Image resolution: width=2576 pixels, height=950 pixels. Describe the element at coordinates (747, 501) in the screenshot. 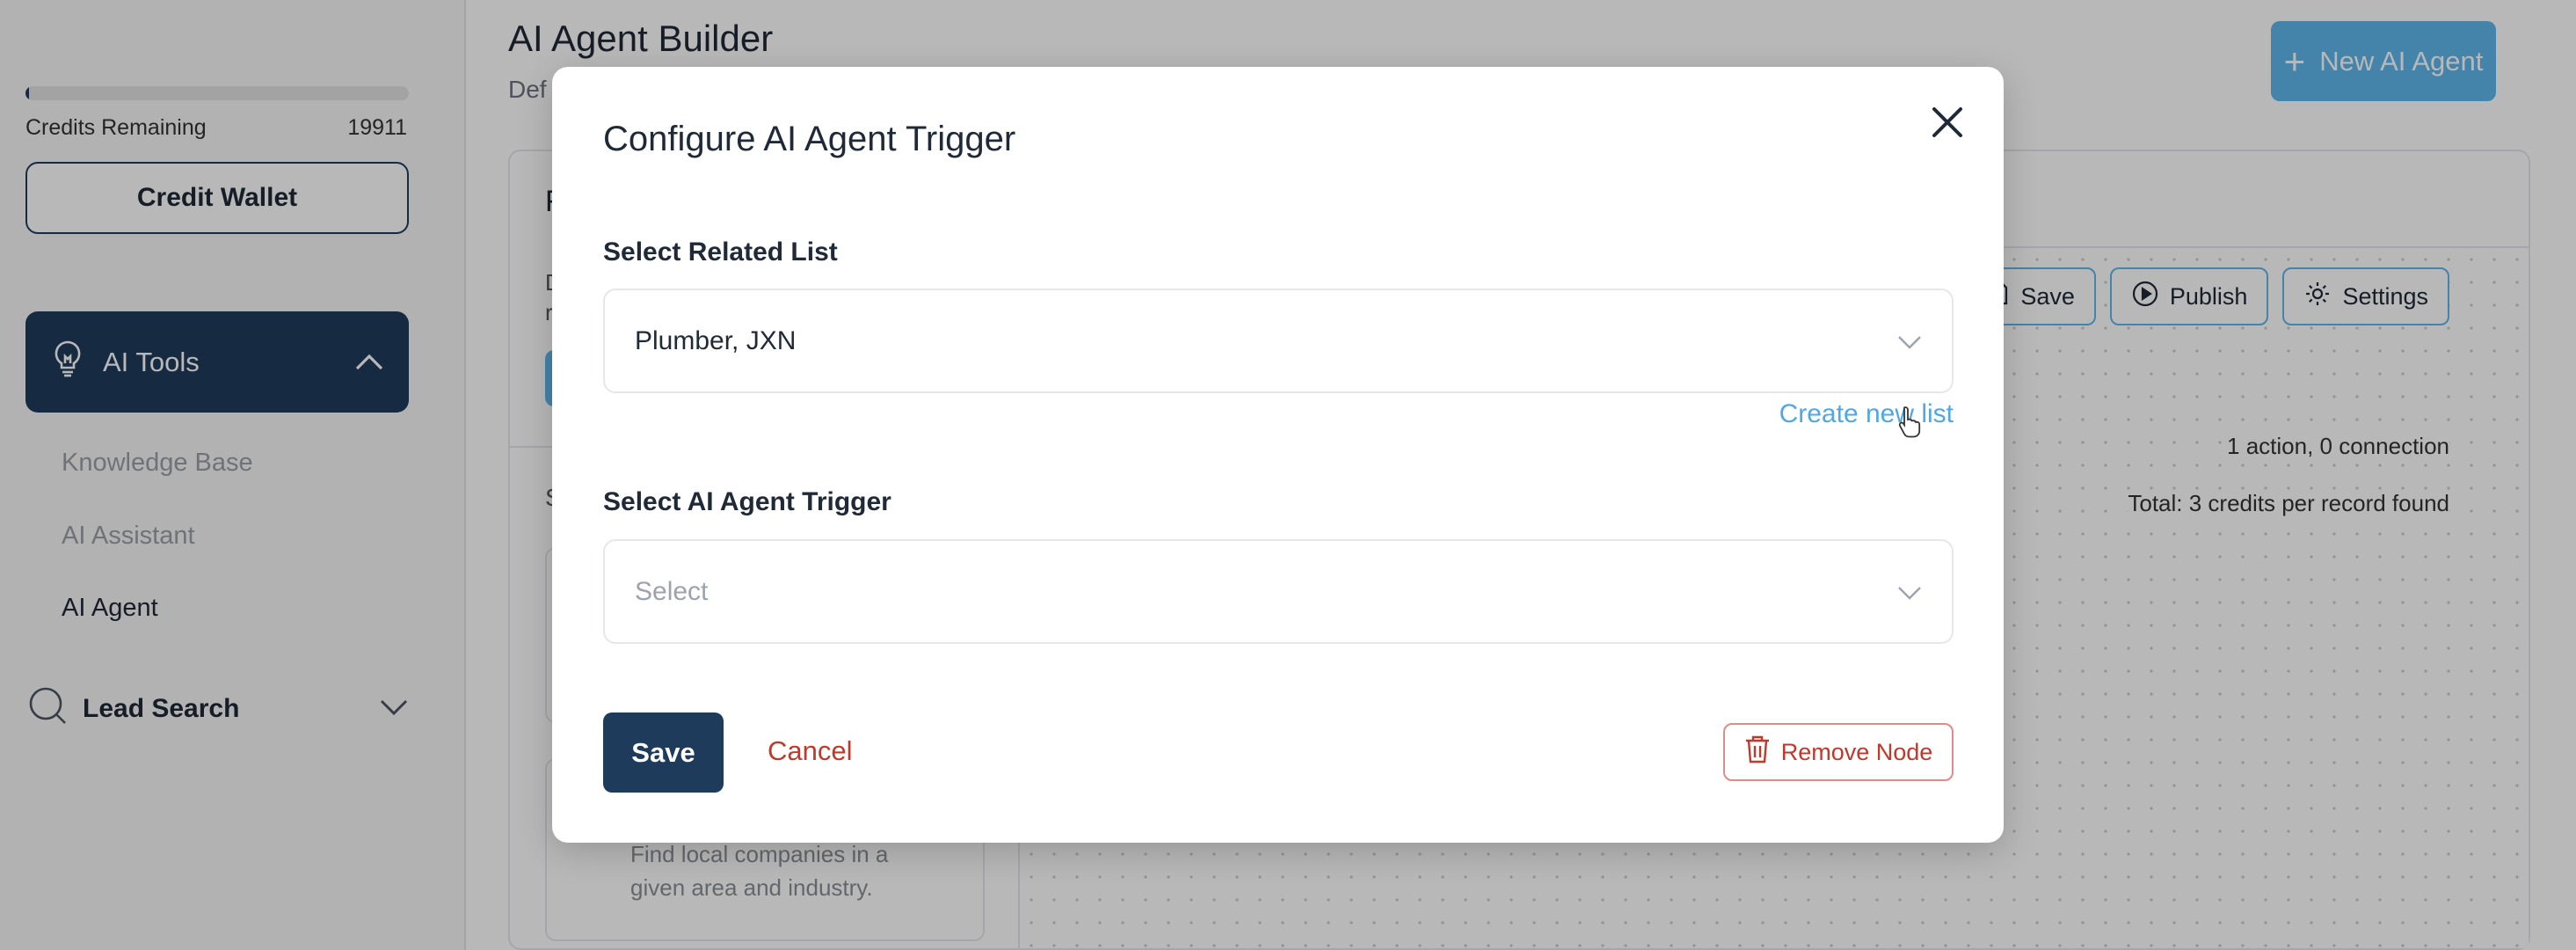

I see `trigger-label: Select AI Agent Trigger` at that location.